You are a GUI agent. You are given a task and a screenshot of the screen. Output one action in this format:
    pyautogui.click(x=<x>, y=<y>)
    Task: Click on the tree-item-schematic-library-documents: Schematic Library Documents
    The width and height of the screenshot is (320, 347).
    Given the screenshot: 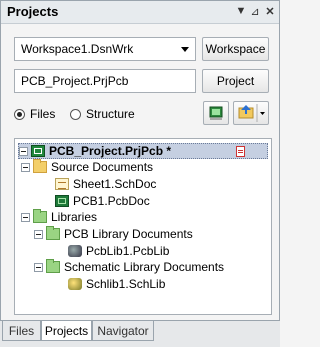 What is the action you would take?
    pyautogui.click(x=129, y=267)
    